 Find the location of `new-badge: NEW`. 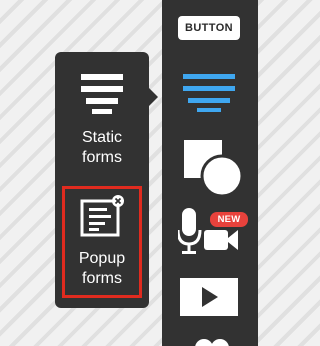

new-badge: NEW is located at coordinates (229, 219).